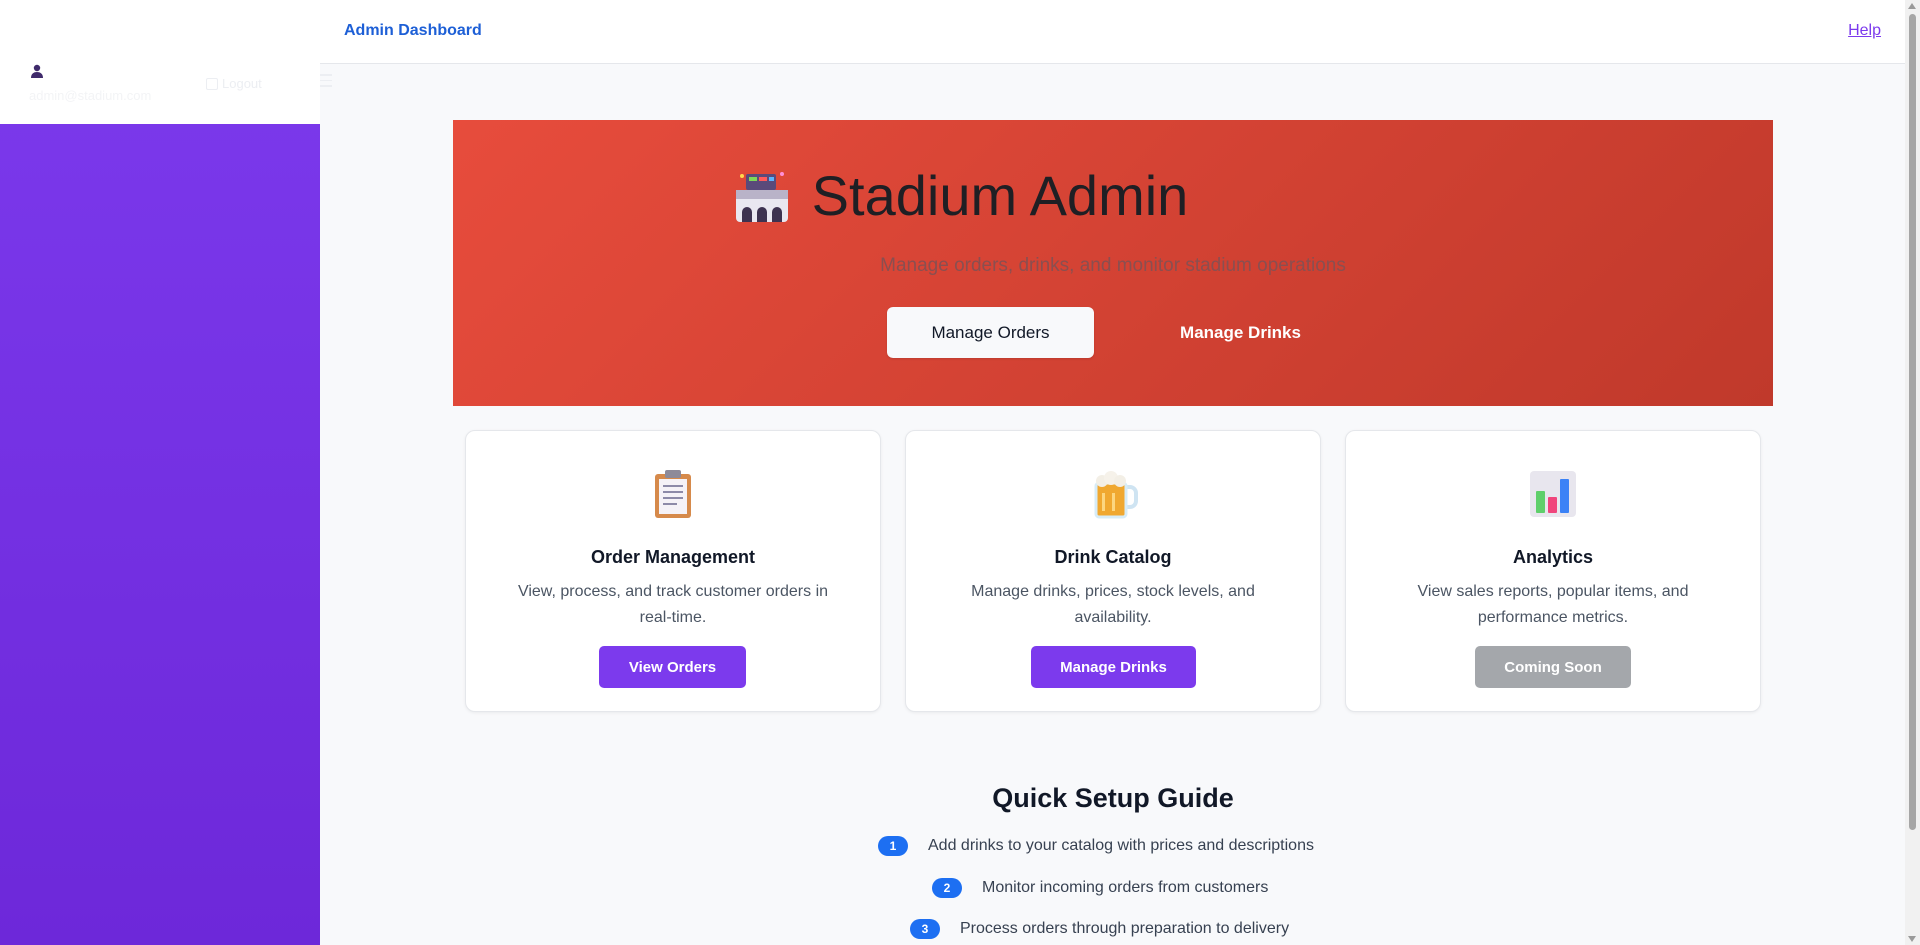 Image resolution: width=1920 pixels, height=945 pixels. What do you see at coordinates (1125, 887) in the screenshot?
I see `step-text: Monitor incoming orders from customers` at bounding box center [1125, 887].